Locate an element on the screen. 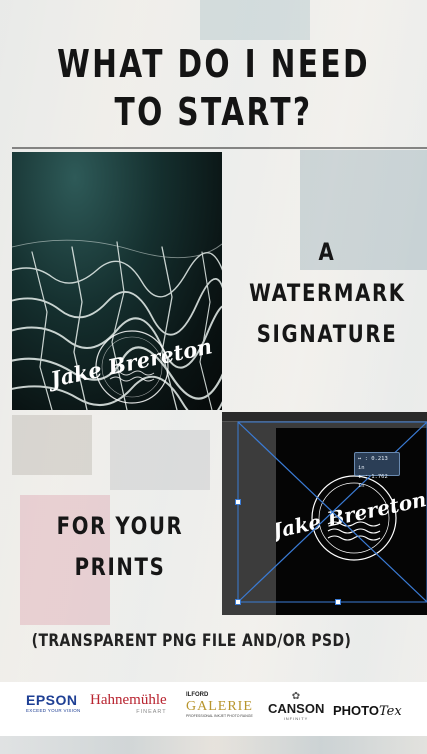  hahnemuhle-name: Hahnemühle is located at coordinates (128, 700).